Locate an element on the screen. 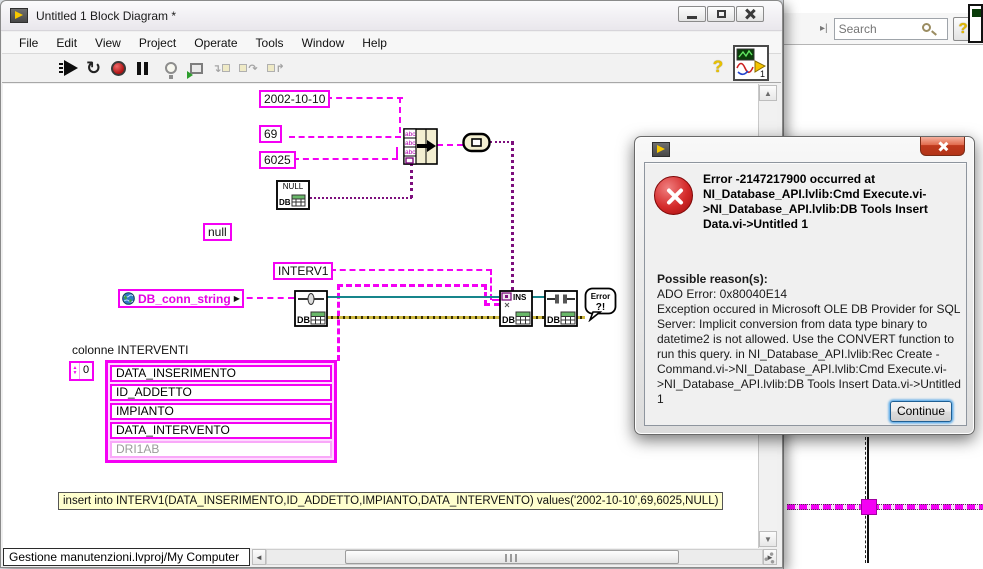  horizontal-scroll-thumb is located at coordinates (512, 557).